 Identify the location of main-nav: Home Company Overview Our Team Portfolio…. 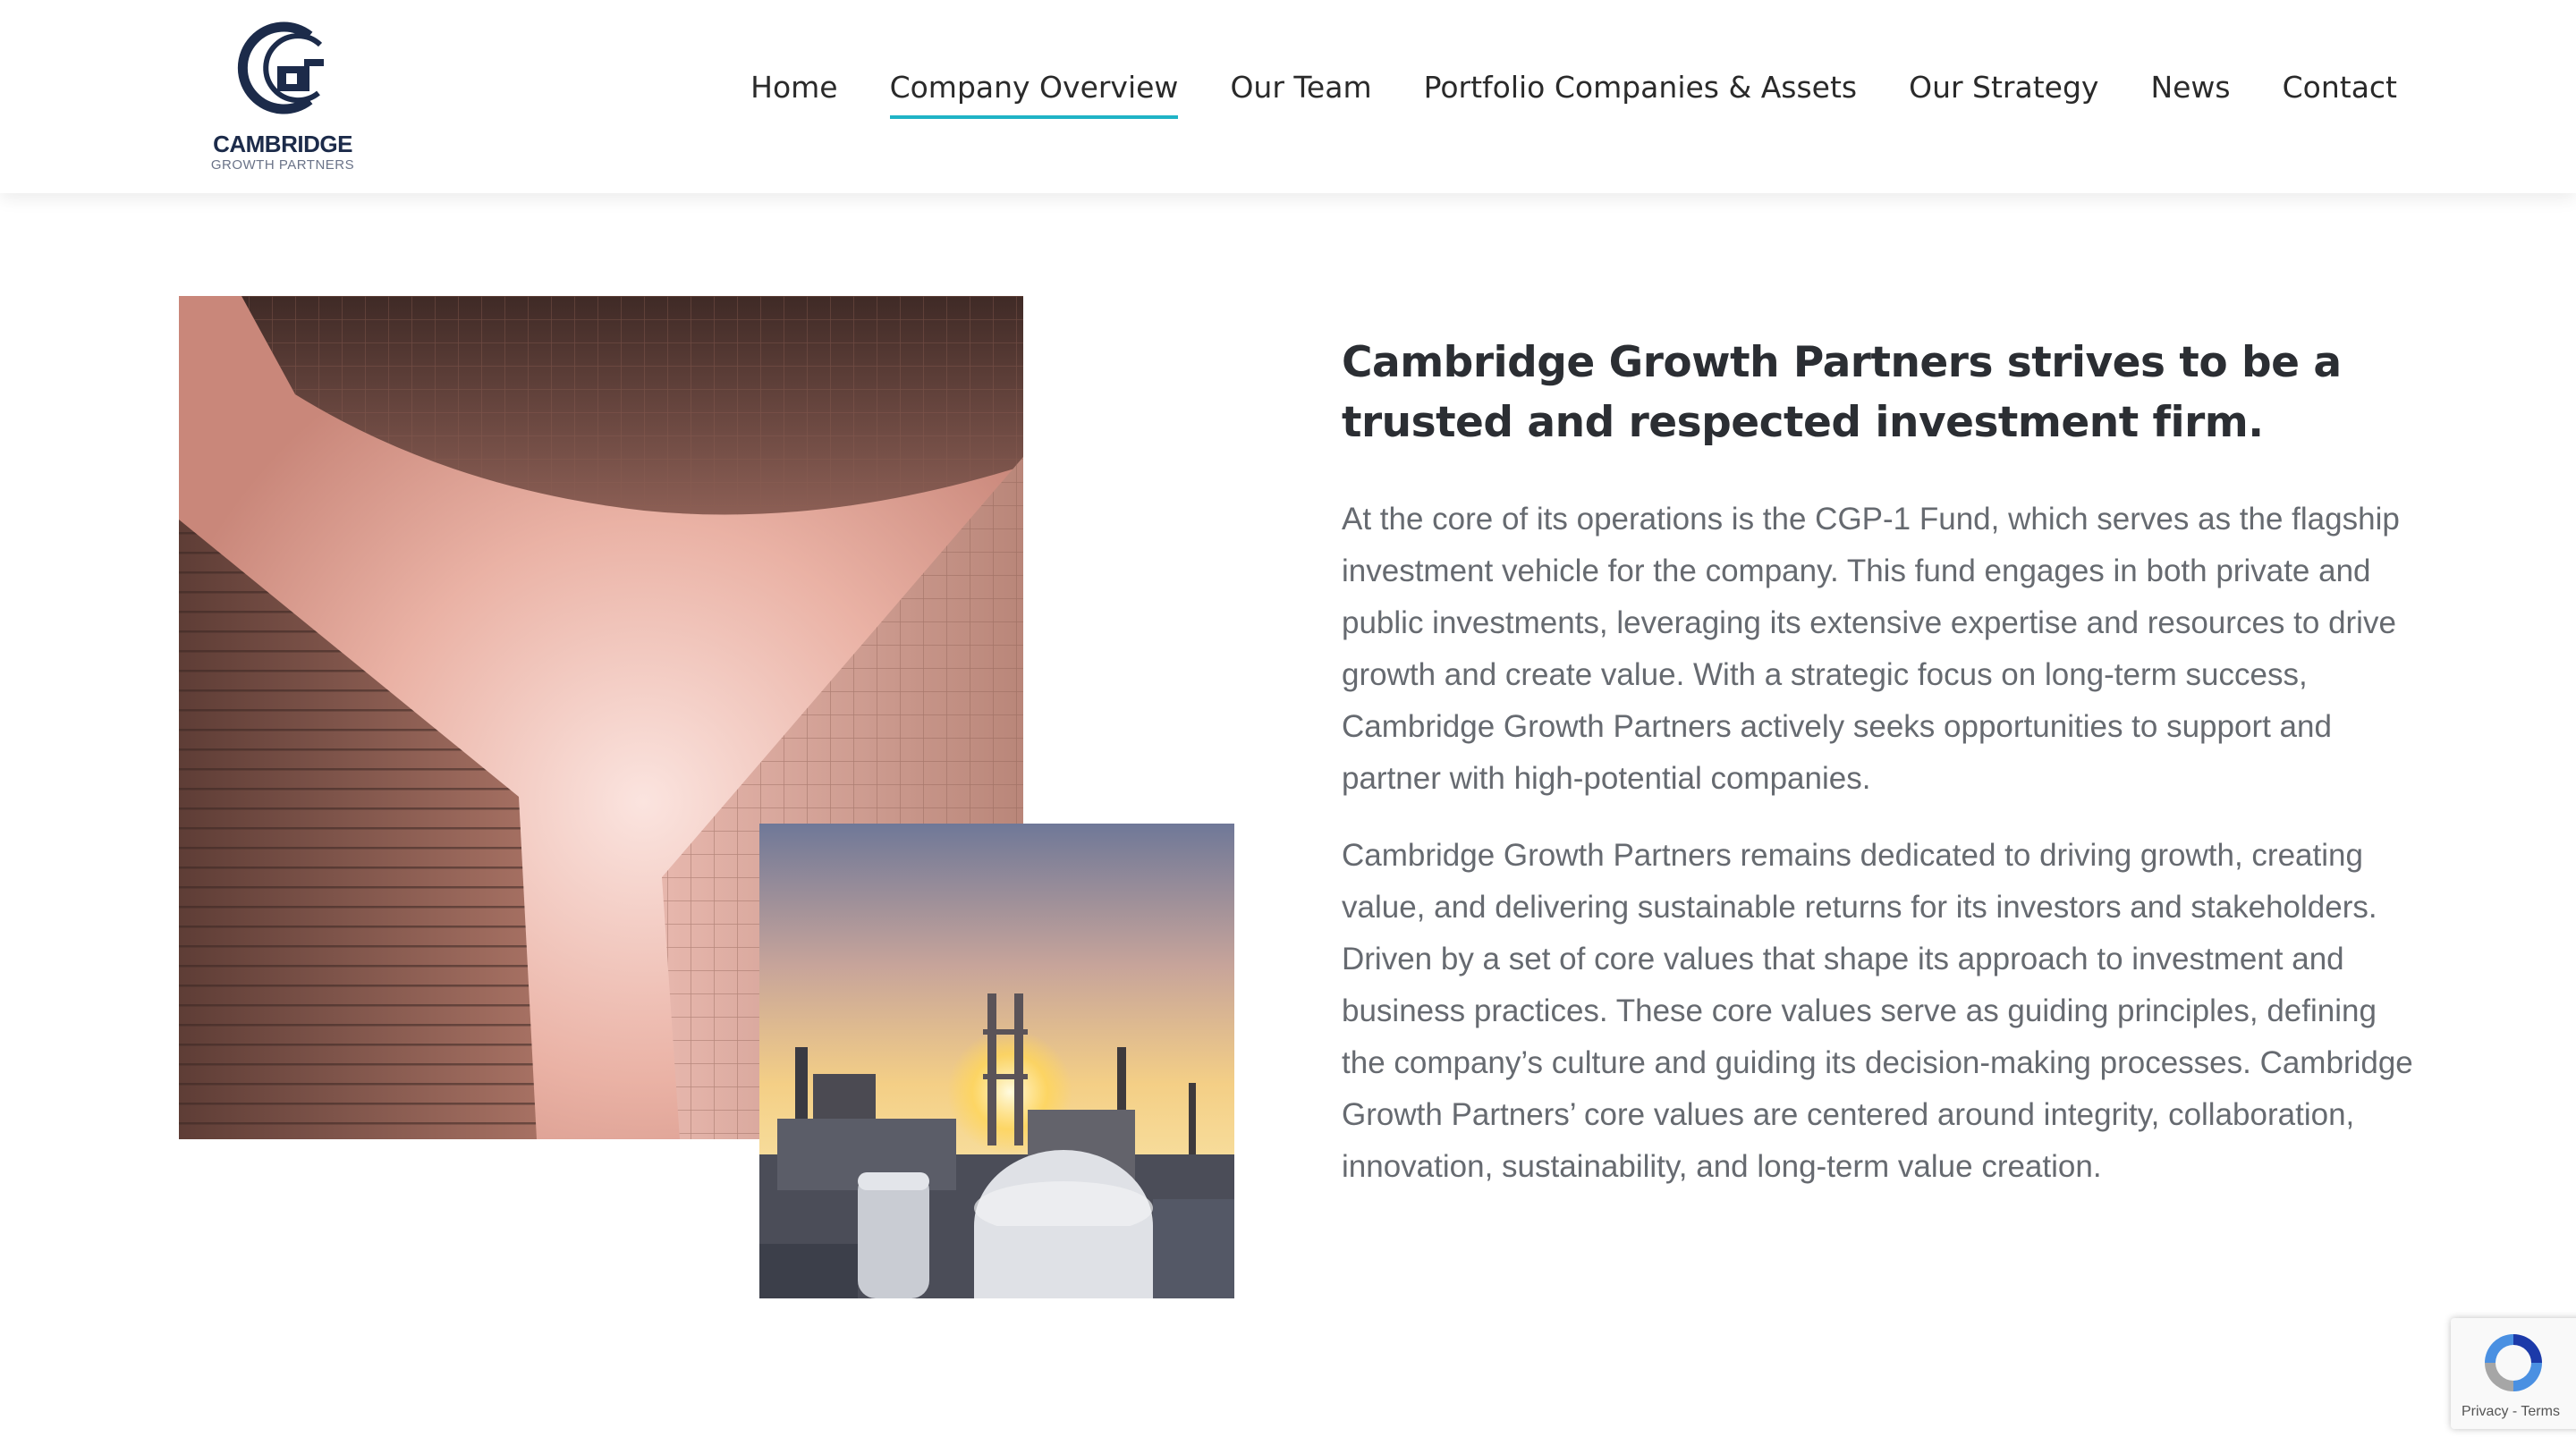
(1573, 94).